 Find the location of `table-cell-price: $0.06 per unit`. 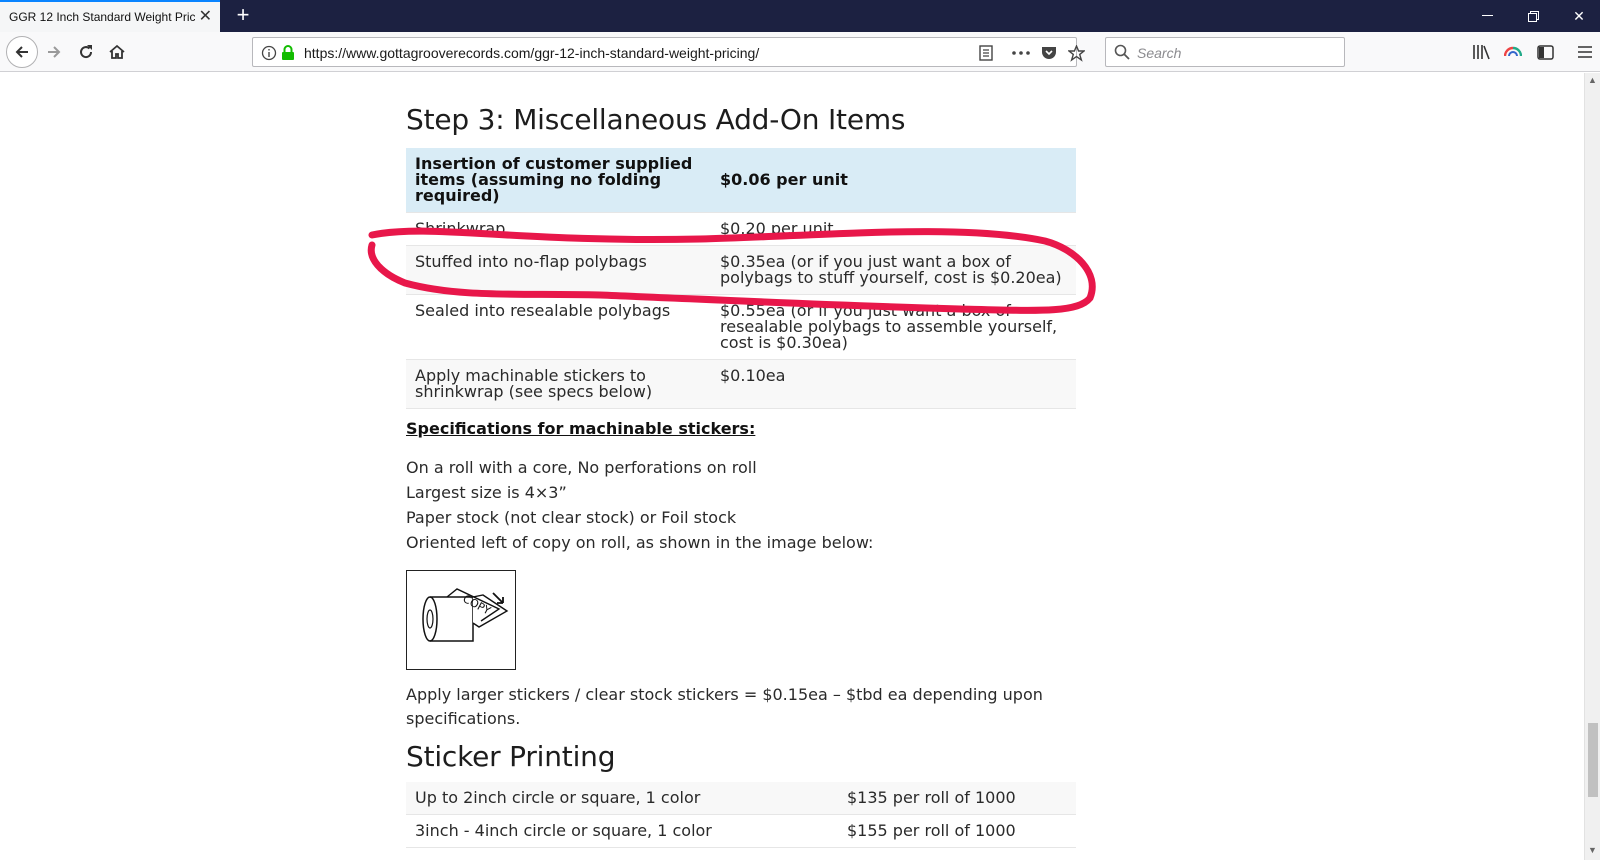

table-cell-price: $0.06 per unit is located at coordinates (893, 180).